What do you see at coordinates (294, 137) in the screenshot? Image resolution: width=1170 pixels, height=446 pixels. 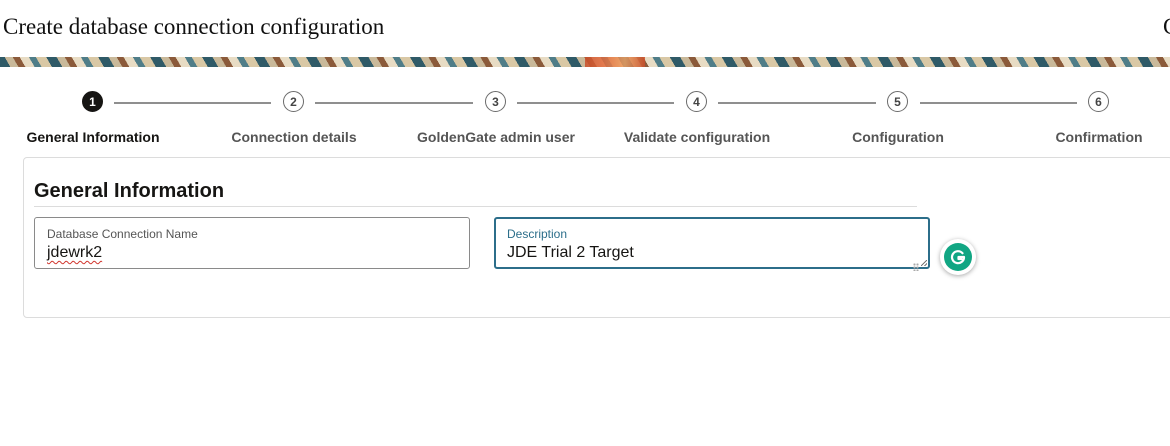 I see `step-2-label: Connection details` at bounding box center [294, 137].